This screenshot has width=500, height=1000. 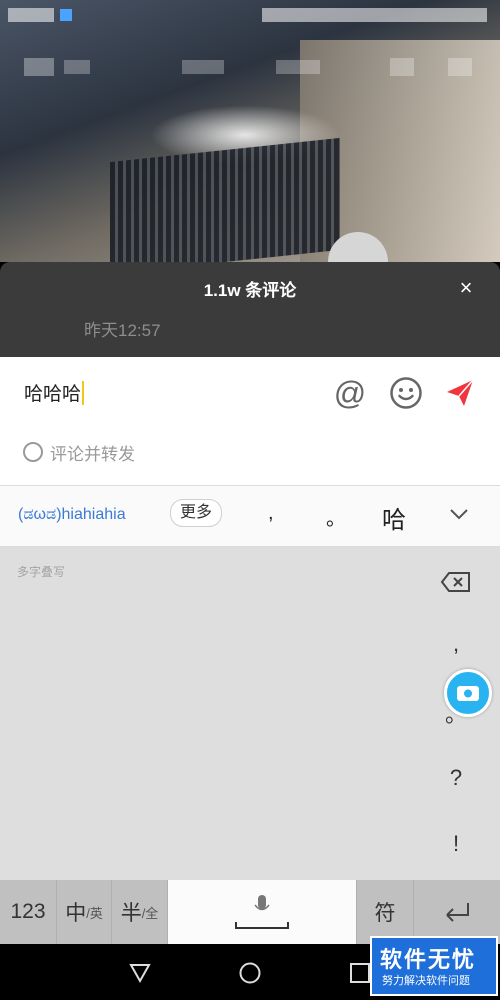 I want to click on comment-timestamp: 昨天12:57, so click(x=122, y=330).